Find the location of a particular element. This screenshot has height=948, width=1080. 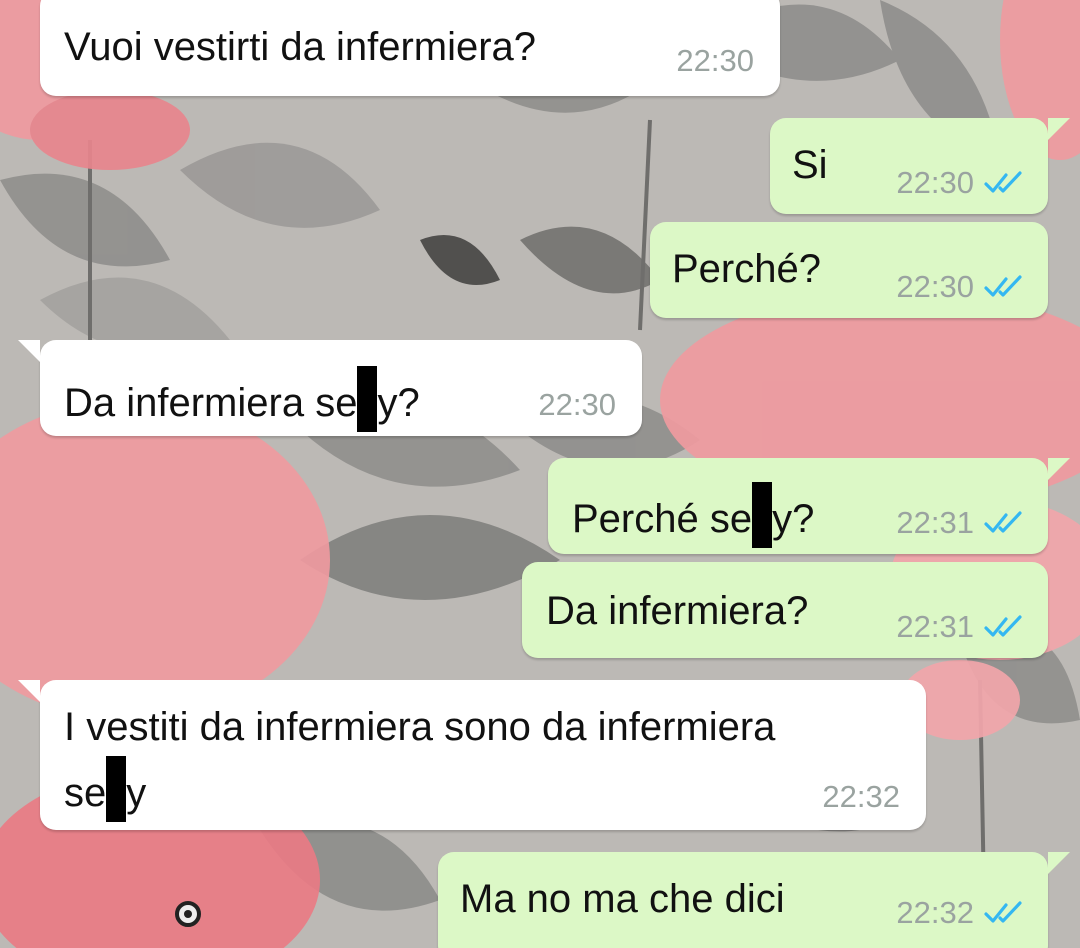

message-text: Perché? is located at coordinates (746, 269).